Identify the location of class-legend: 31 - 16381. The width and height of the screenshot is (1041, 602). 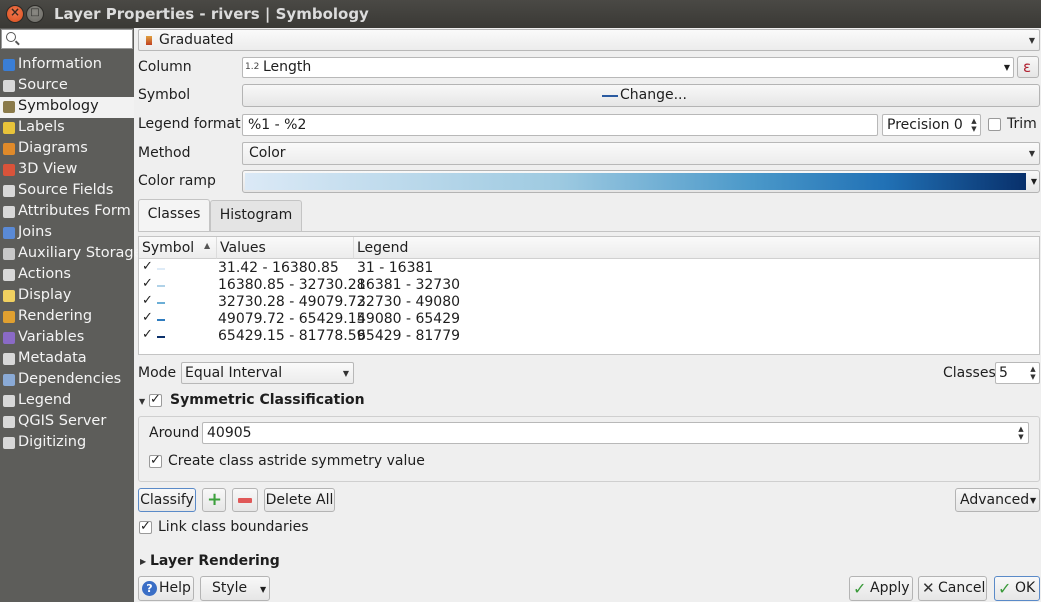
(395, 268).